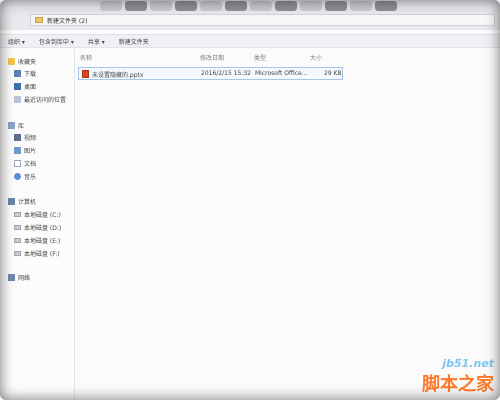  What do you see at coordinates (56, 41) in the screenshot?
I see `include-in-library-button: 包含到库中 ▾` at bounding box center [56, 41].